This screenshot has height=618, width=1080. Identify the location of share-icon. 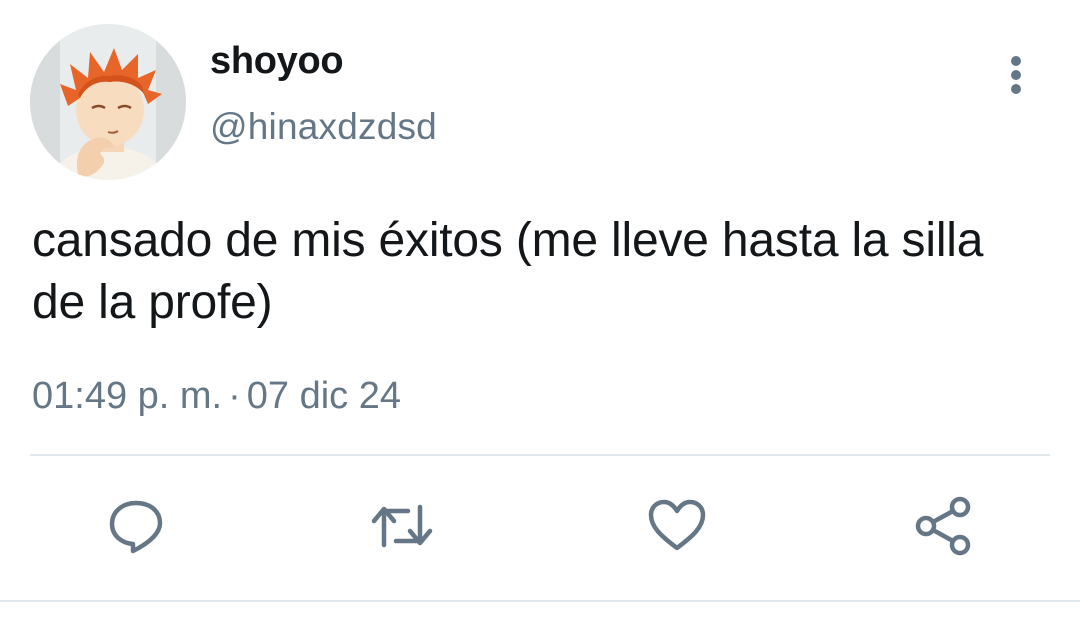
(943, 526).